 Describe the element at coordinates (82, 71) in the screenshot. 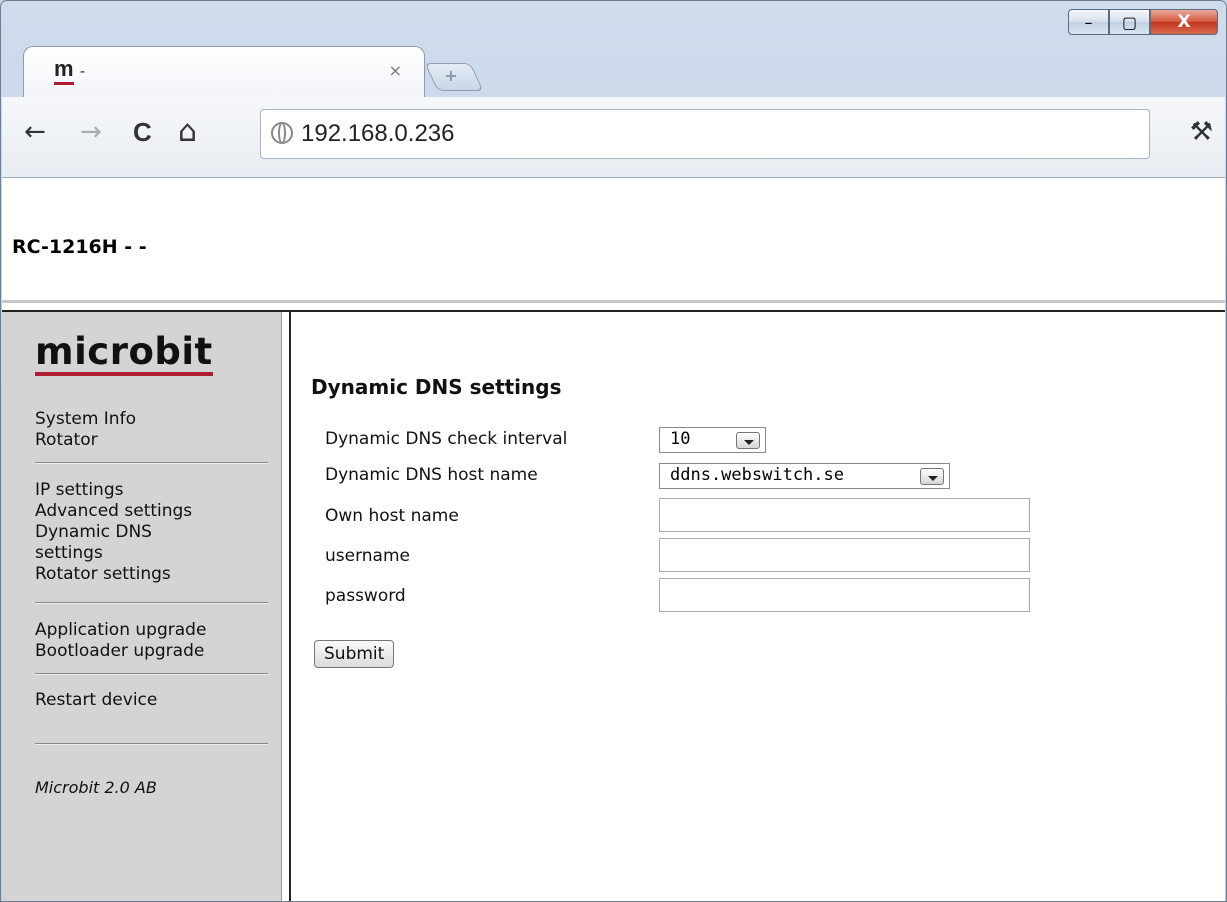

I see `tab-title: -` at that location.